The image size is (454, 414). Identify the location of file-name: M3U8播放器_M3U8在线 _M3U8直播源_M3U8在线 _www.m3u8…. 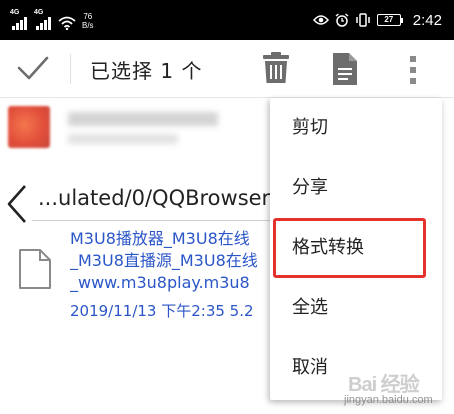
(170, 261).